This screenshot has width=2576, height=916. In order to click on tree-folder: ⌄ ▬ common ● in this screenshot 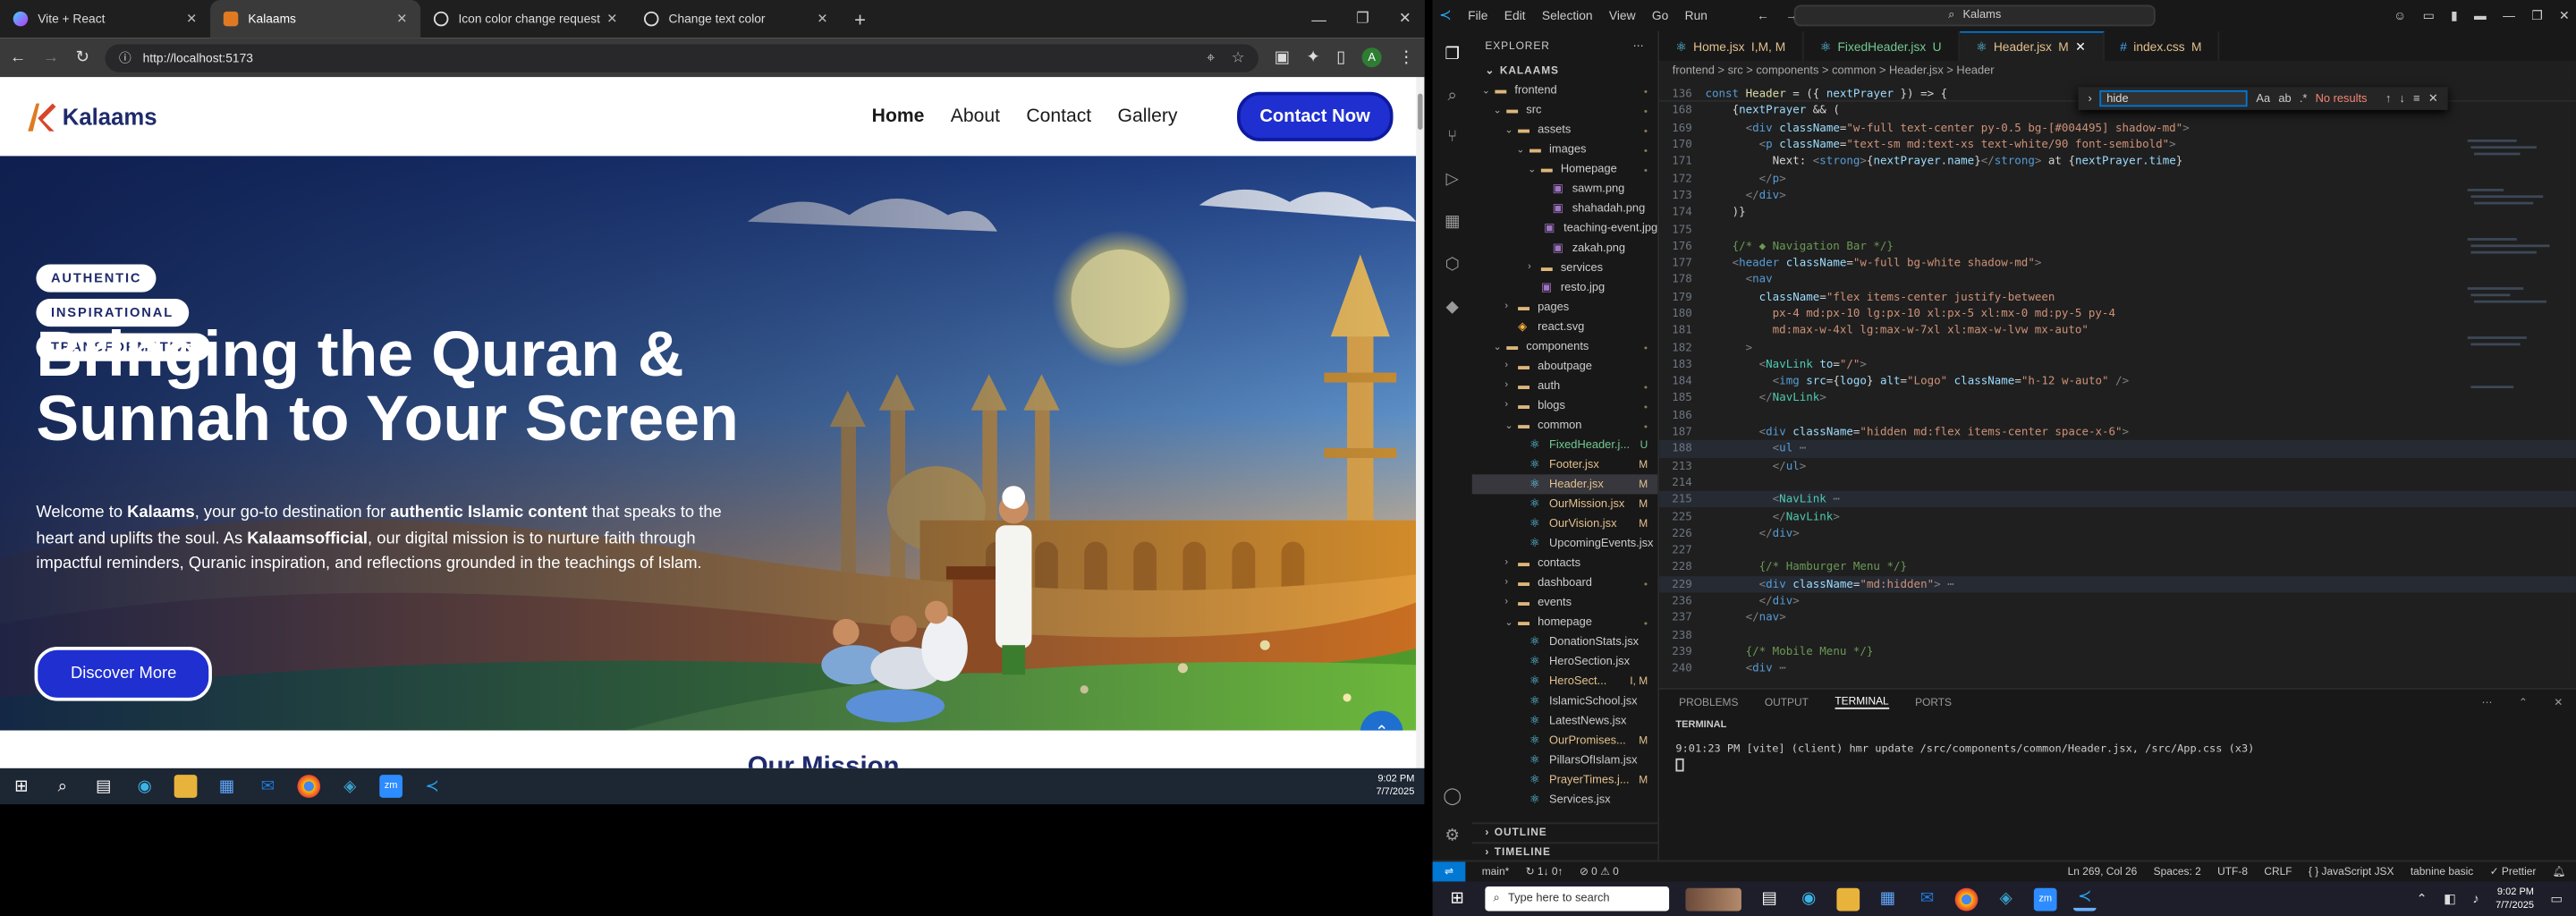, I will do `click(1565, 425)`.